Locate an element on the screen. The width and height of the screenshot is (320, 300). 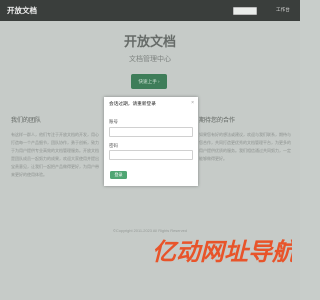
password-field is located at coordinates (151, 155).